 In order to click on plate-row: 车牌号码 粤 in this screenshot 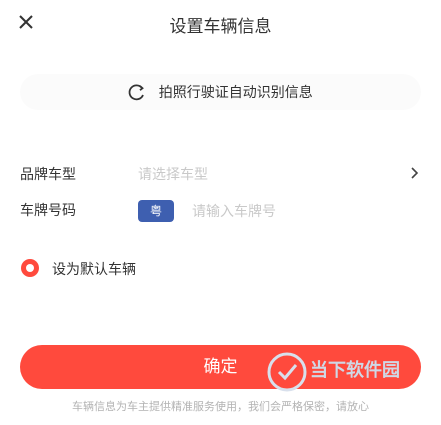, I will do `click(220, 213)`.